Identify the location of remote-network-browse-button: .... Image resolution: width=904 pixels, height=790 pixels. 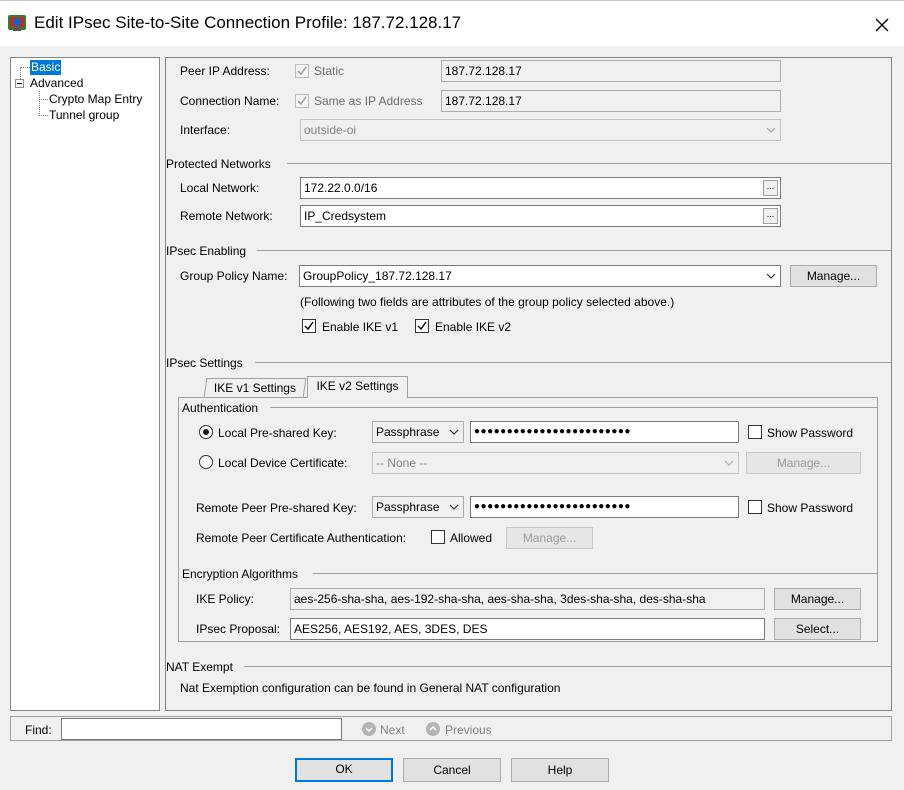
(770, 216).